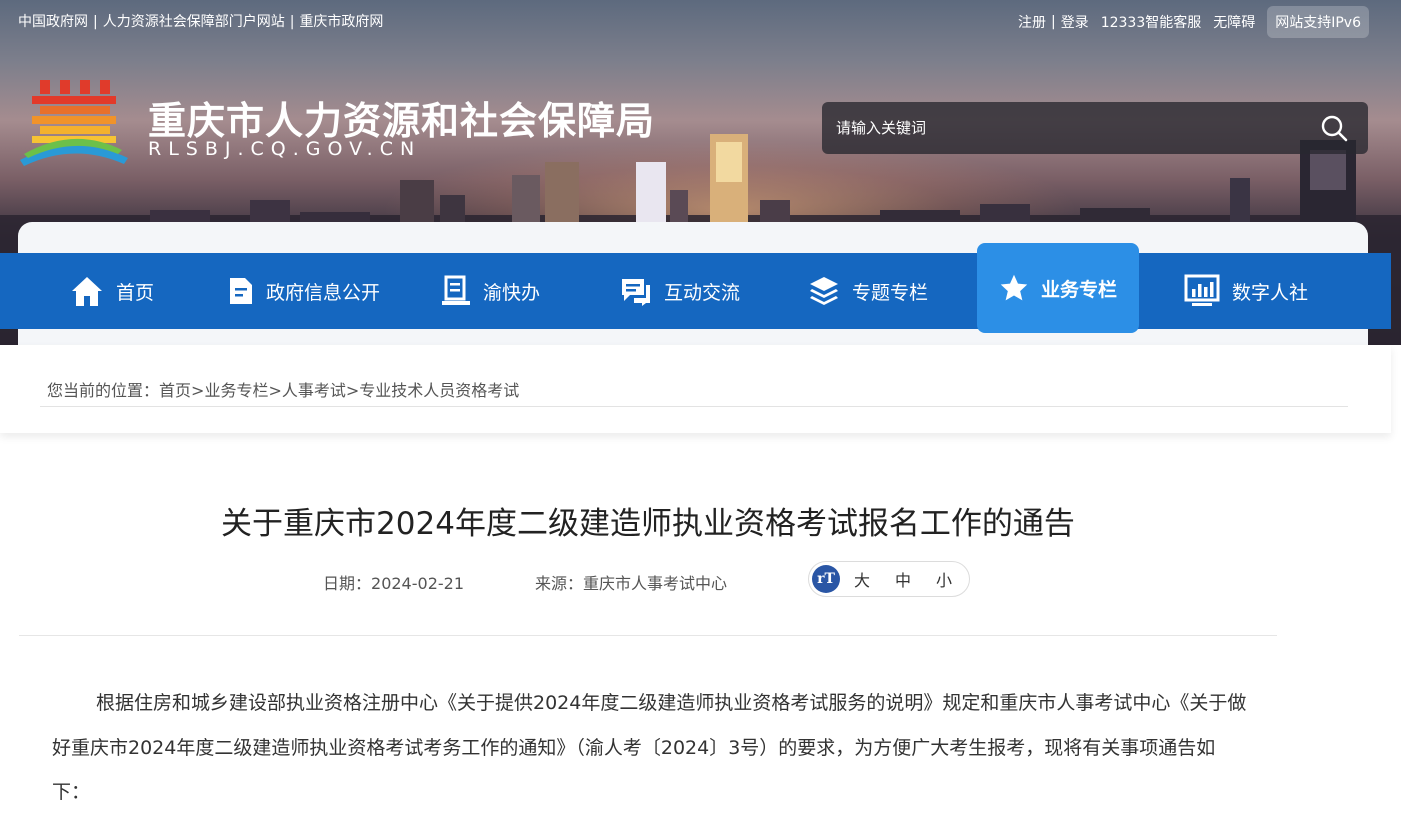  I want to click on monitor-chart-icon, so click(1202, 290).